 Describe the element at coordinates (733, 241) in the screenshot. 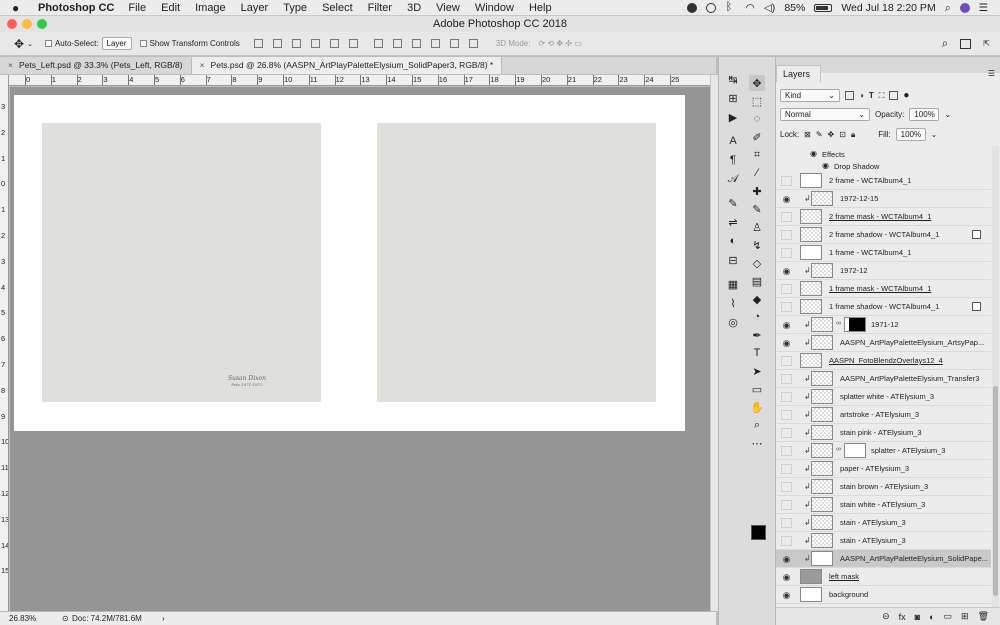

I see `color-icon: ◐` at that location.